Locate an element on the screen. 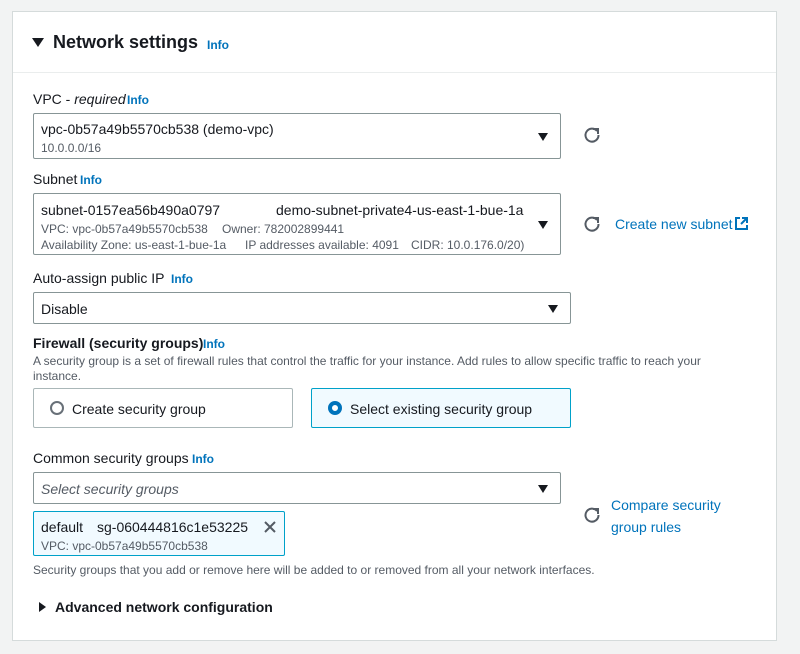 The height and width of the screenshot is (654, 800). subnet-id: subnet-0157ea56b490a0797 is located at coordinates (131, 210).